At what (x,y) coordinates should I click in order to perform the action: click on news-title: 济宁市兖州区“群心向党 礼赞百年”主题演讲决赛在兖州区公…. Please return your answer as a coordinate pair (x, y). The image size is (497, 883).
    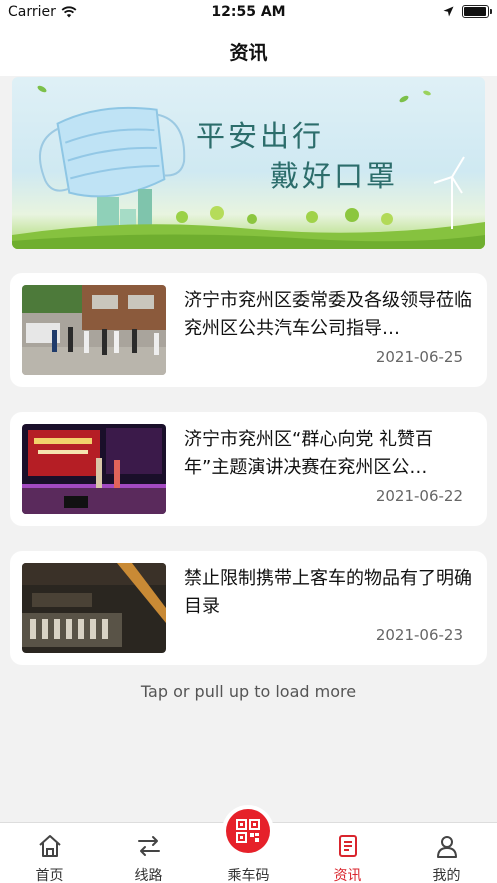
    Looking at the image, I should click on (309, 453).